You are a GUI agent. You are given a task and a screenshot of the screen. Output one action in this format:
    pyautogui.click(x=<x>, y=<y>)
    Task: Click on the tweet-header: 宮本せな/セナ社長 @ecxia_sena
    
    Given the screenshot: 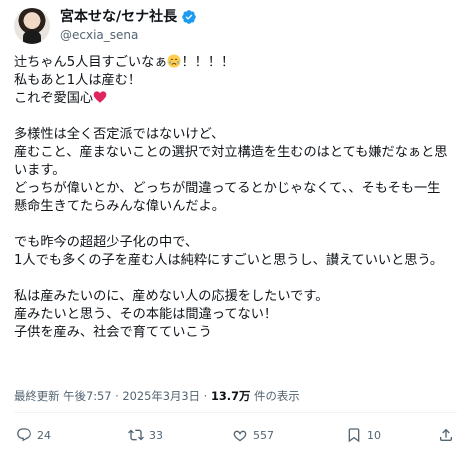 What is the action you would take?
    pyautogui.click(x=234, y=26)
    